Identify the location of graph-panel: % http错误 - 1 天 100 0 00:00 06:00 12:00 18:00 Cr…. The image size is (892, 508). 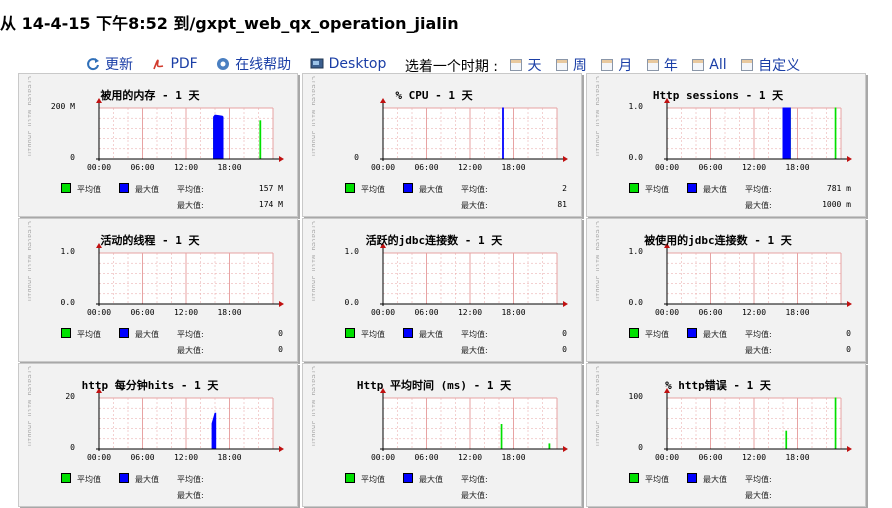
(726, 435).